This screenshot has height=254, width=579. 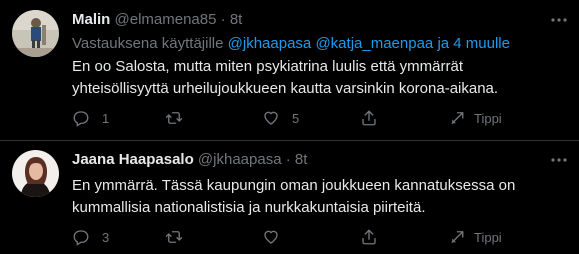 I want to click on user-handle: @jkhaapasa, so click(x=240, y=159).